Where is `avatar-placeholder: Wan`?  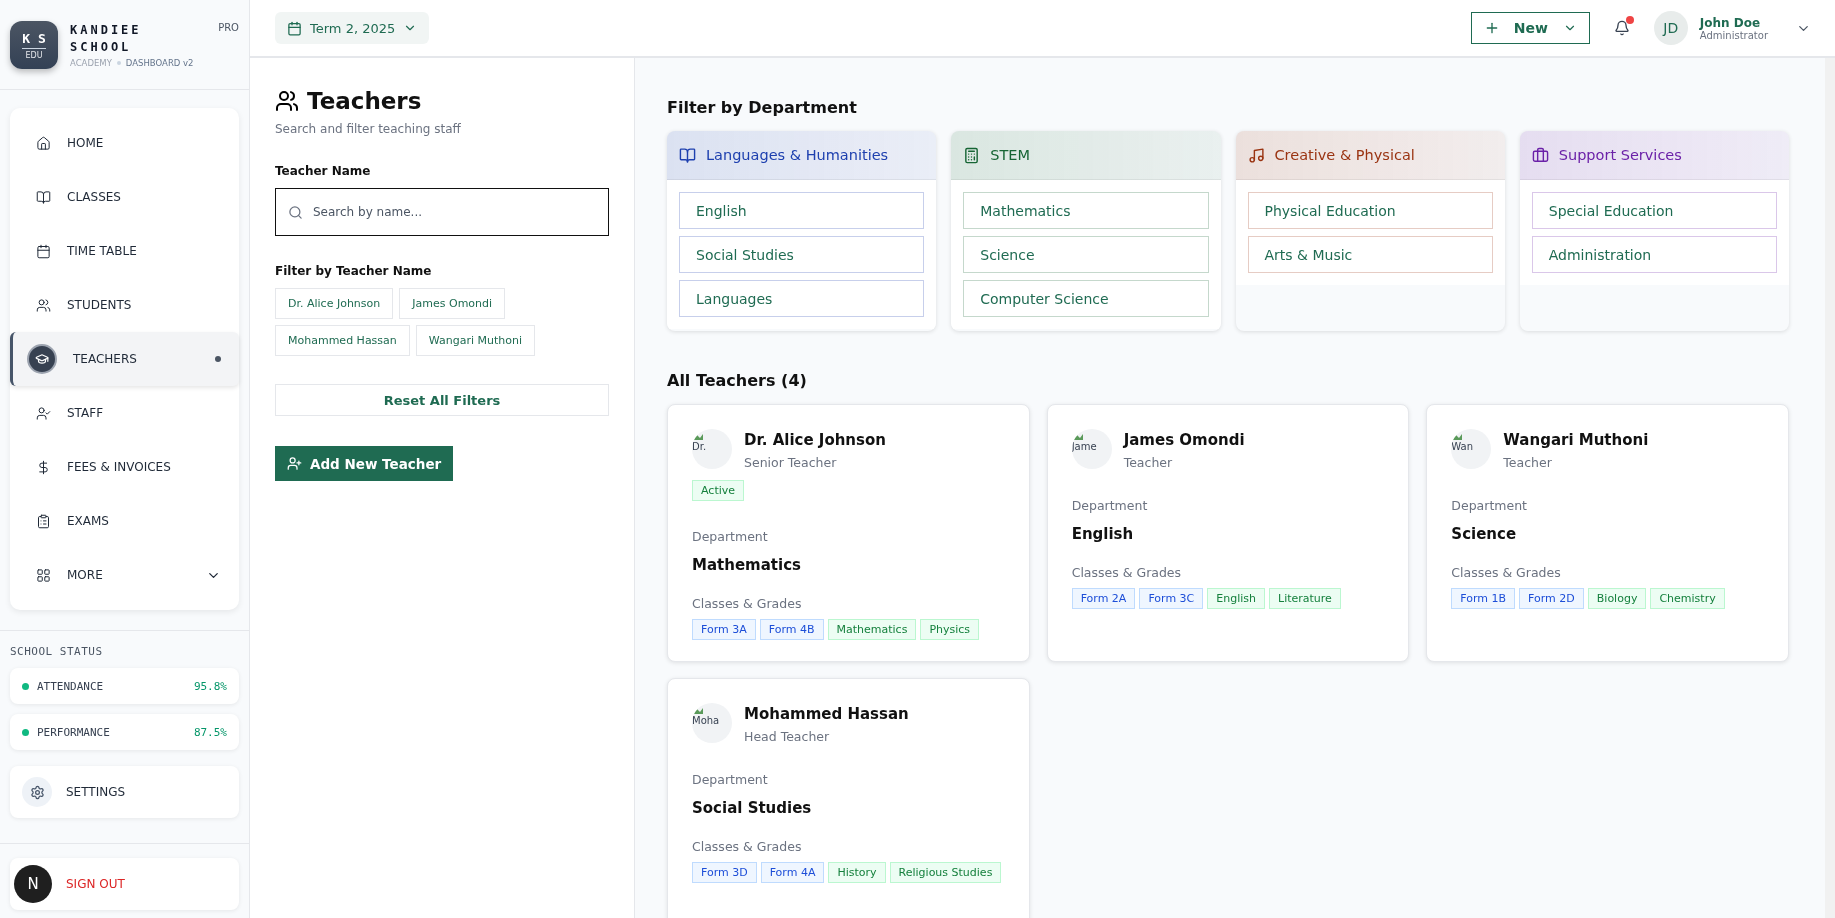
avatar-placeholder: Wan is located at coordinates (1471, 449).